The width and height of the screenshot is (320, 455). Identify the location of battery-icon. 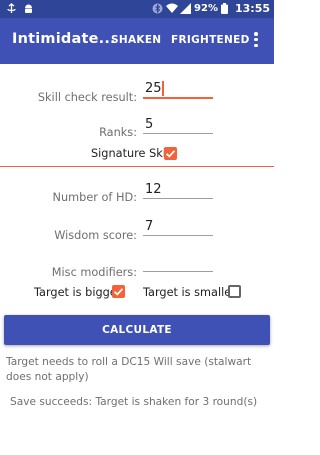
(226, 8).